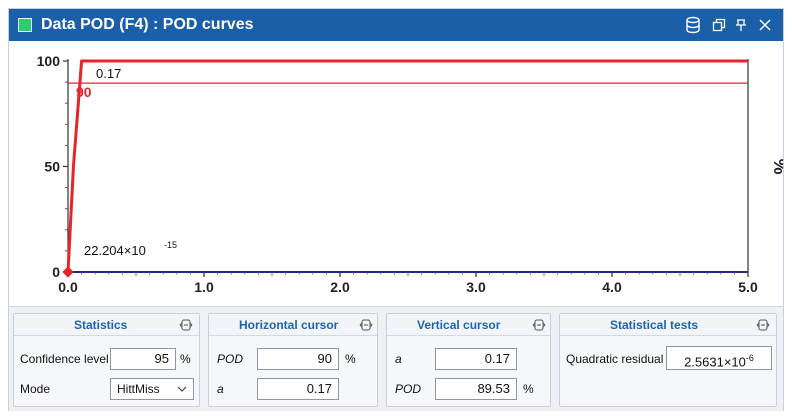 The height and width of the screenshot is (419, 792). What do you see at coordinates (68, 287) in the screenshot?
I see `x-tick-label: 0.0` at bounding box center [68, 287].